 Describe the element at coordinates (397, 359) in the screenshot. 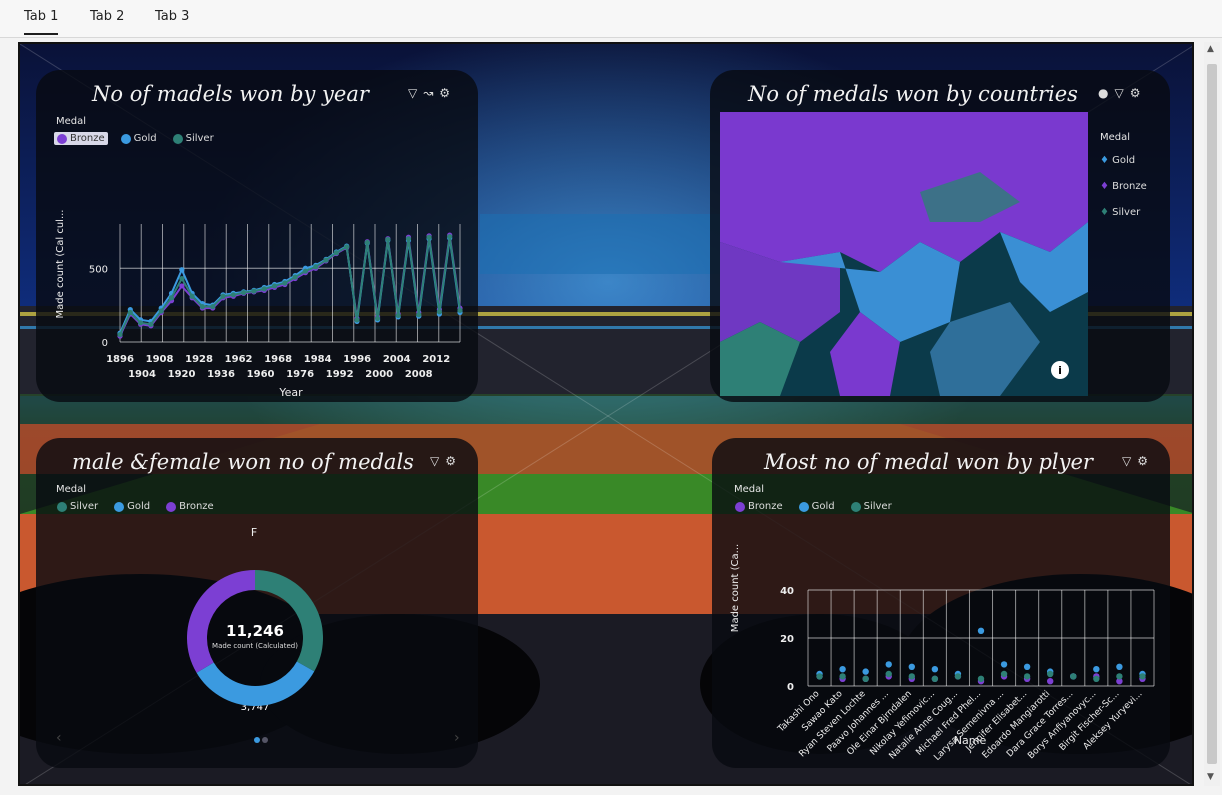

I see `x-tick-label: 2004` at that location.